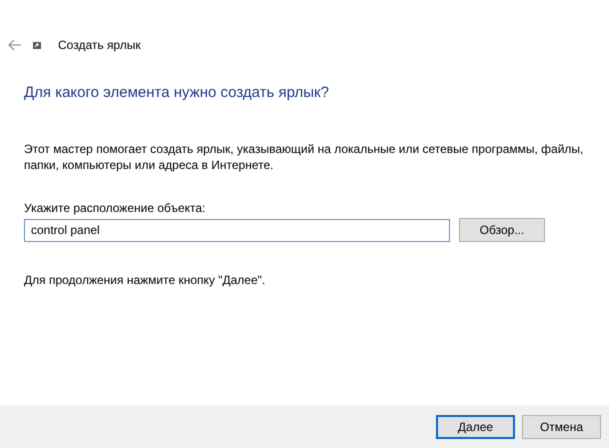  What do you see at coordinates (304, 157) in the screenshot?
I see `description-text: Этот мастер помогает создать ярлык, указывающий на локальные или сетевые программы, файлы, папки, компьютеры или адреса в Интернете.` at bounding box center [304, 157].